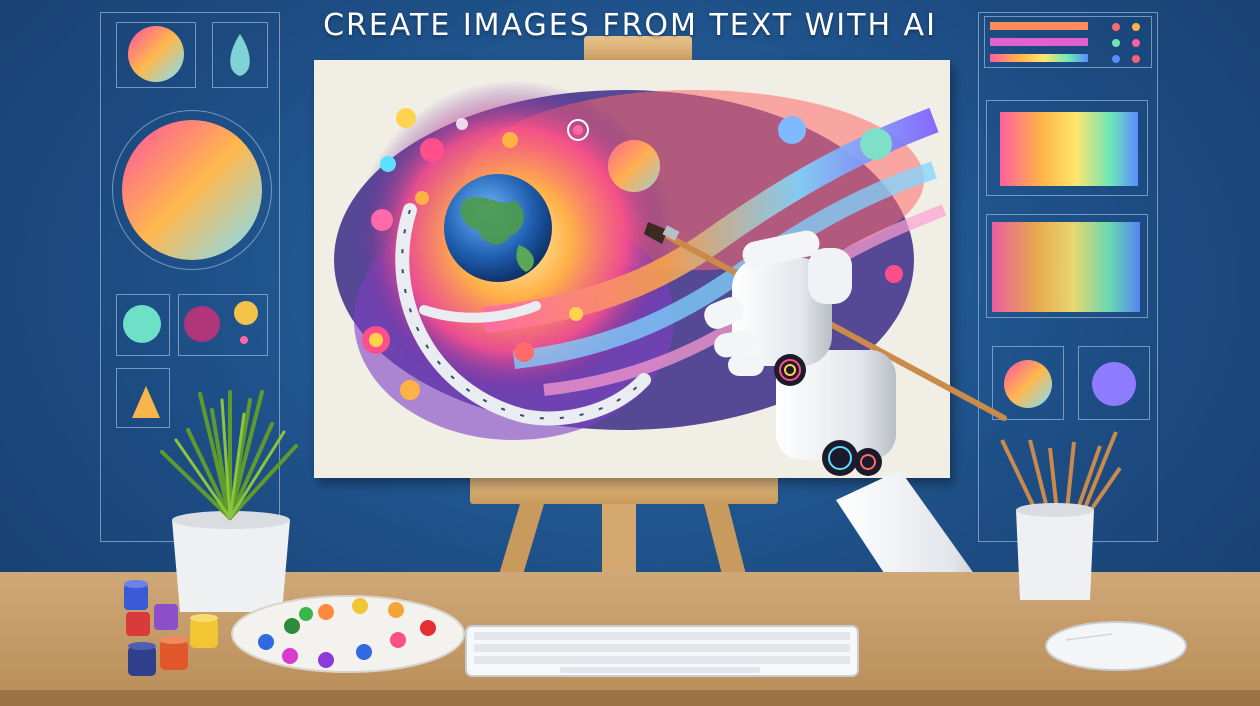 The height and width of the screenshot is (706, 1260). I want to click on plant-icon, so click(229, 501).